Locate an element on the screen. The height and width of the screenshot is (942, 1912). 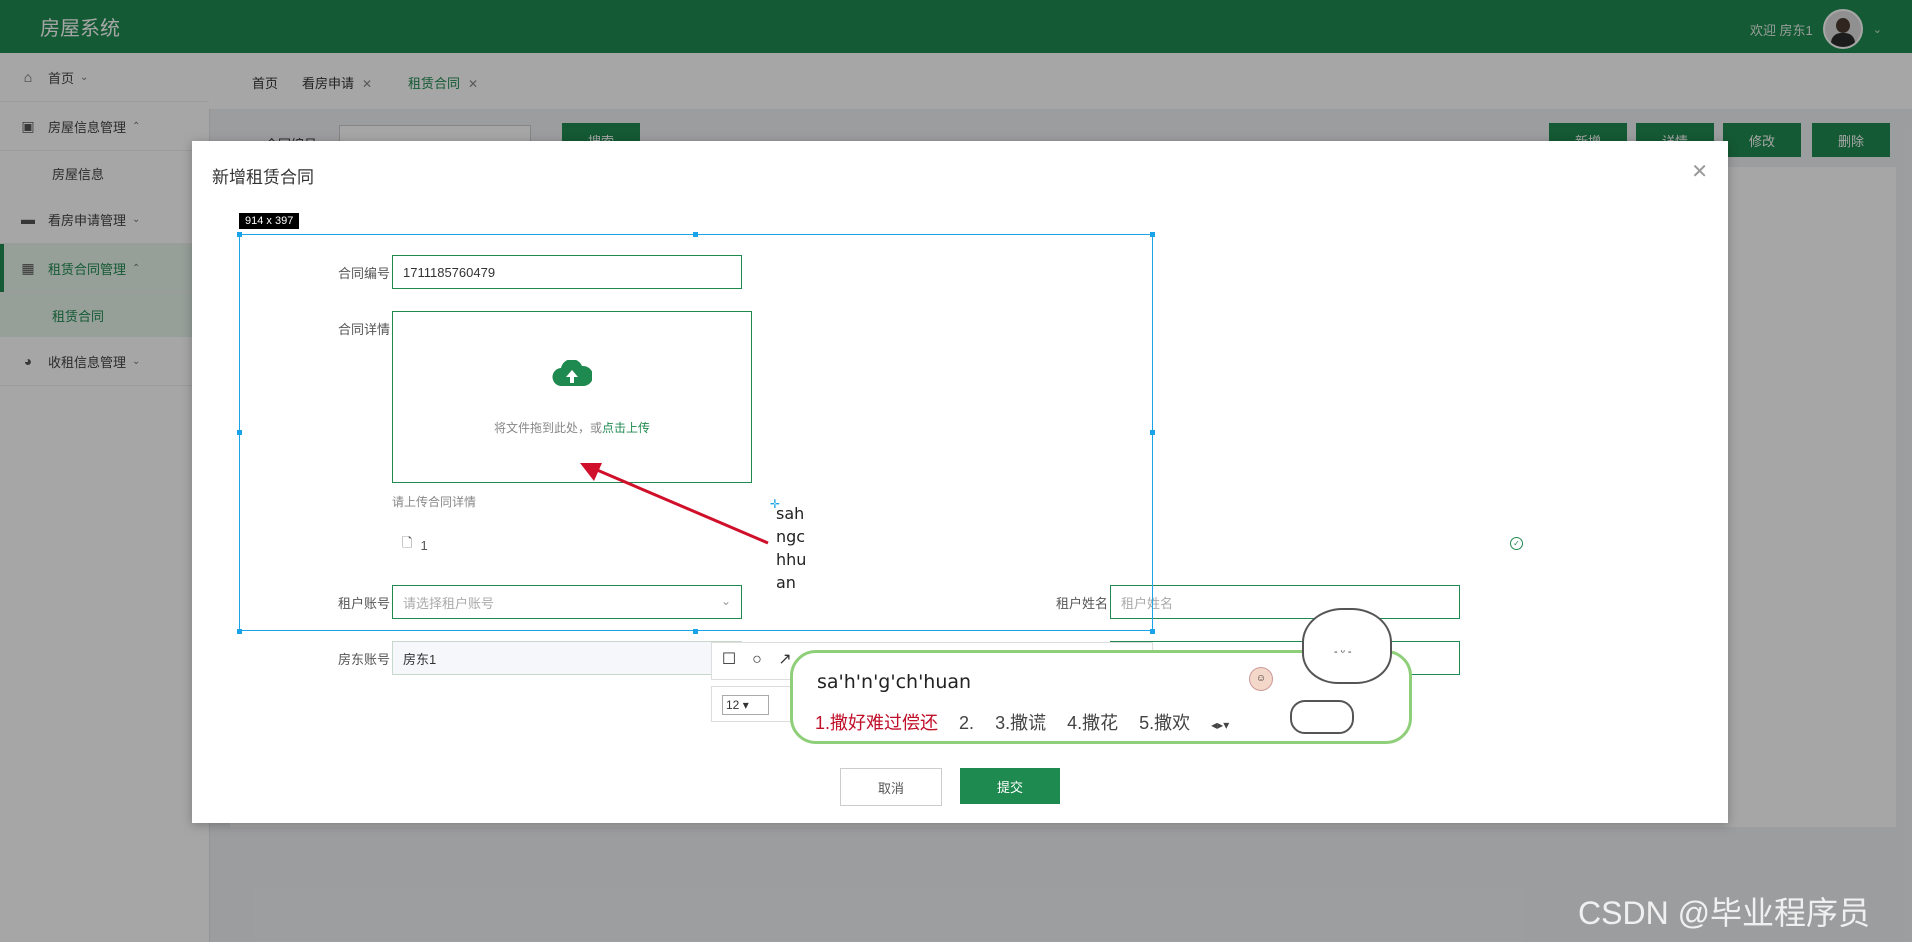
landlord-account-label: 房东账号 is located at coordinates (363, 659).